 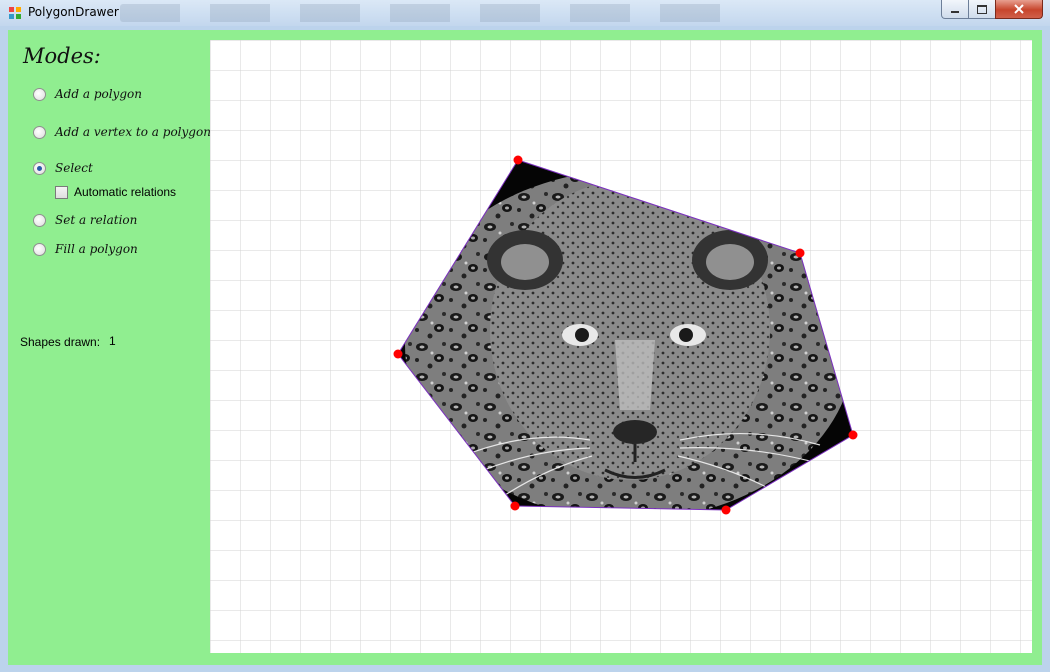 What do you see at coordinates (74, 168) in the screenshot?
I see `mode-select-label: Select` at bounding box center [74, 168].